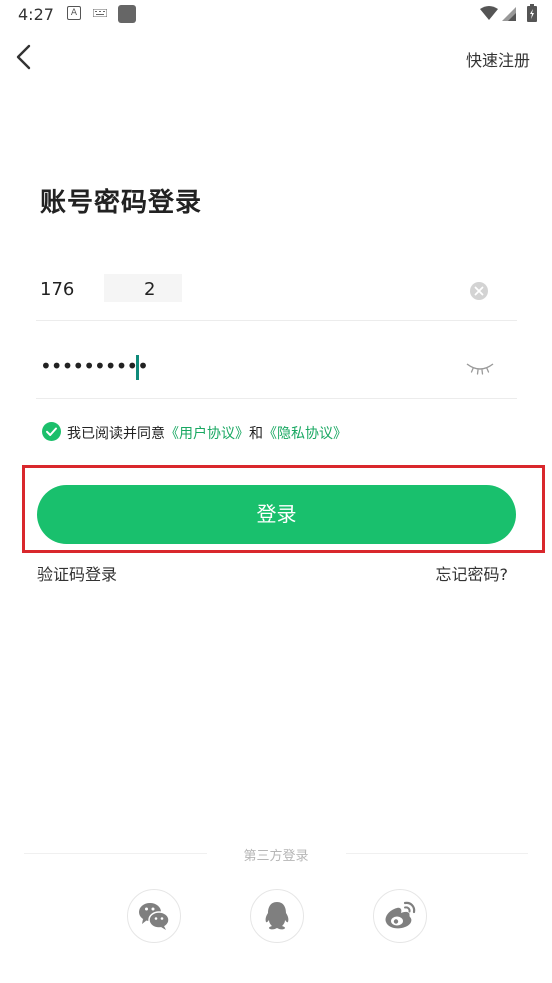 The image size is (552, 983). What do you see at coordinates (276, 15) in the screenshot?
I see `status-bar: 4:27 A` at bounding box center [276, 15].